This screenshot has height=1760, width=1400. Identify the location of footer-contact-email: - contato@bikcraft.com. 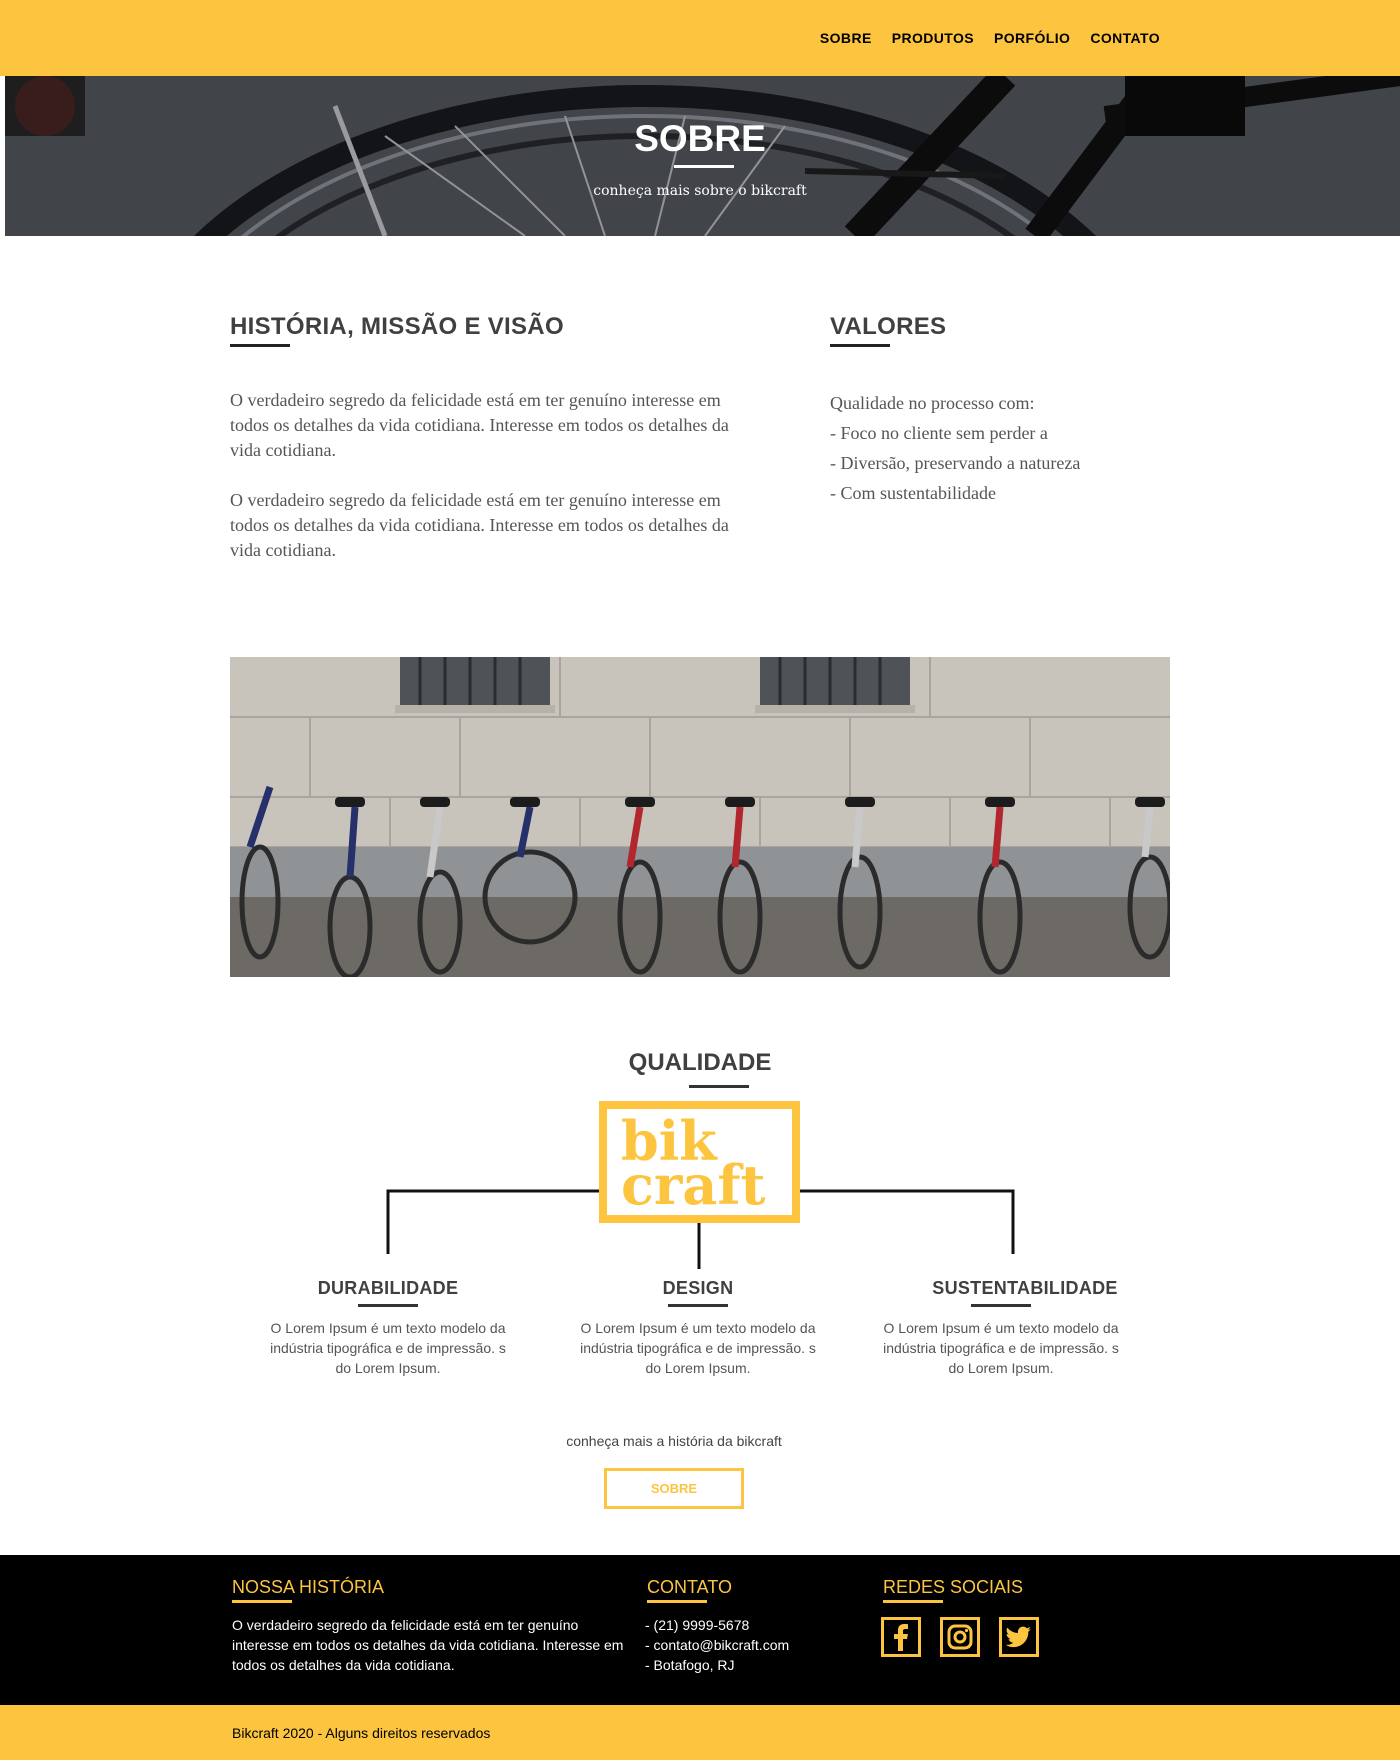
(717, 1645).